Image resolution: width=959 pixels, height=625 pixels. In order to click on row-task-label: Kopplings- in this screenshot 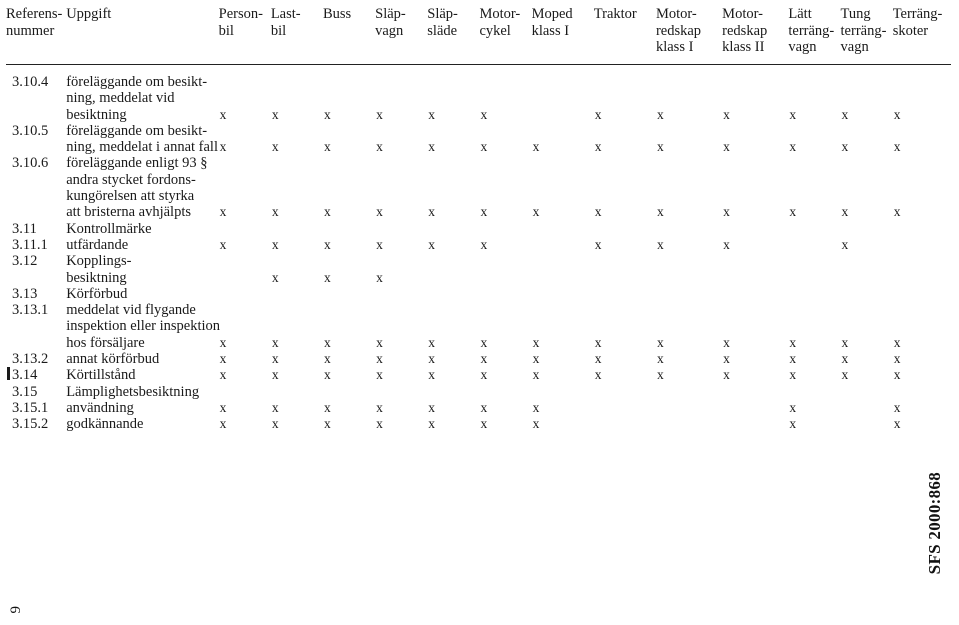, I will do `click(99, 261)`.